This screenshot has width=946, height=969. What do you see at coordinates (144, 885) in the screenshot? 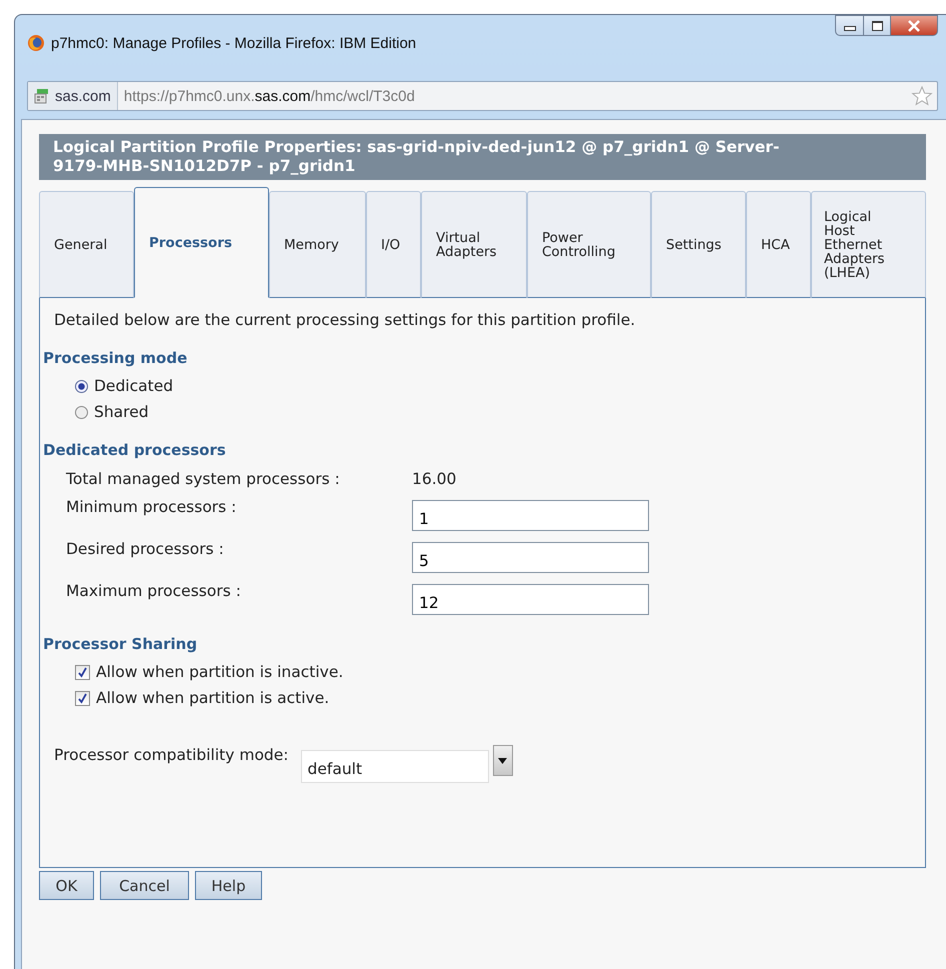
I see `dialog-button: Cancel` at bounding box center [144, 885].